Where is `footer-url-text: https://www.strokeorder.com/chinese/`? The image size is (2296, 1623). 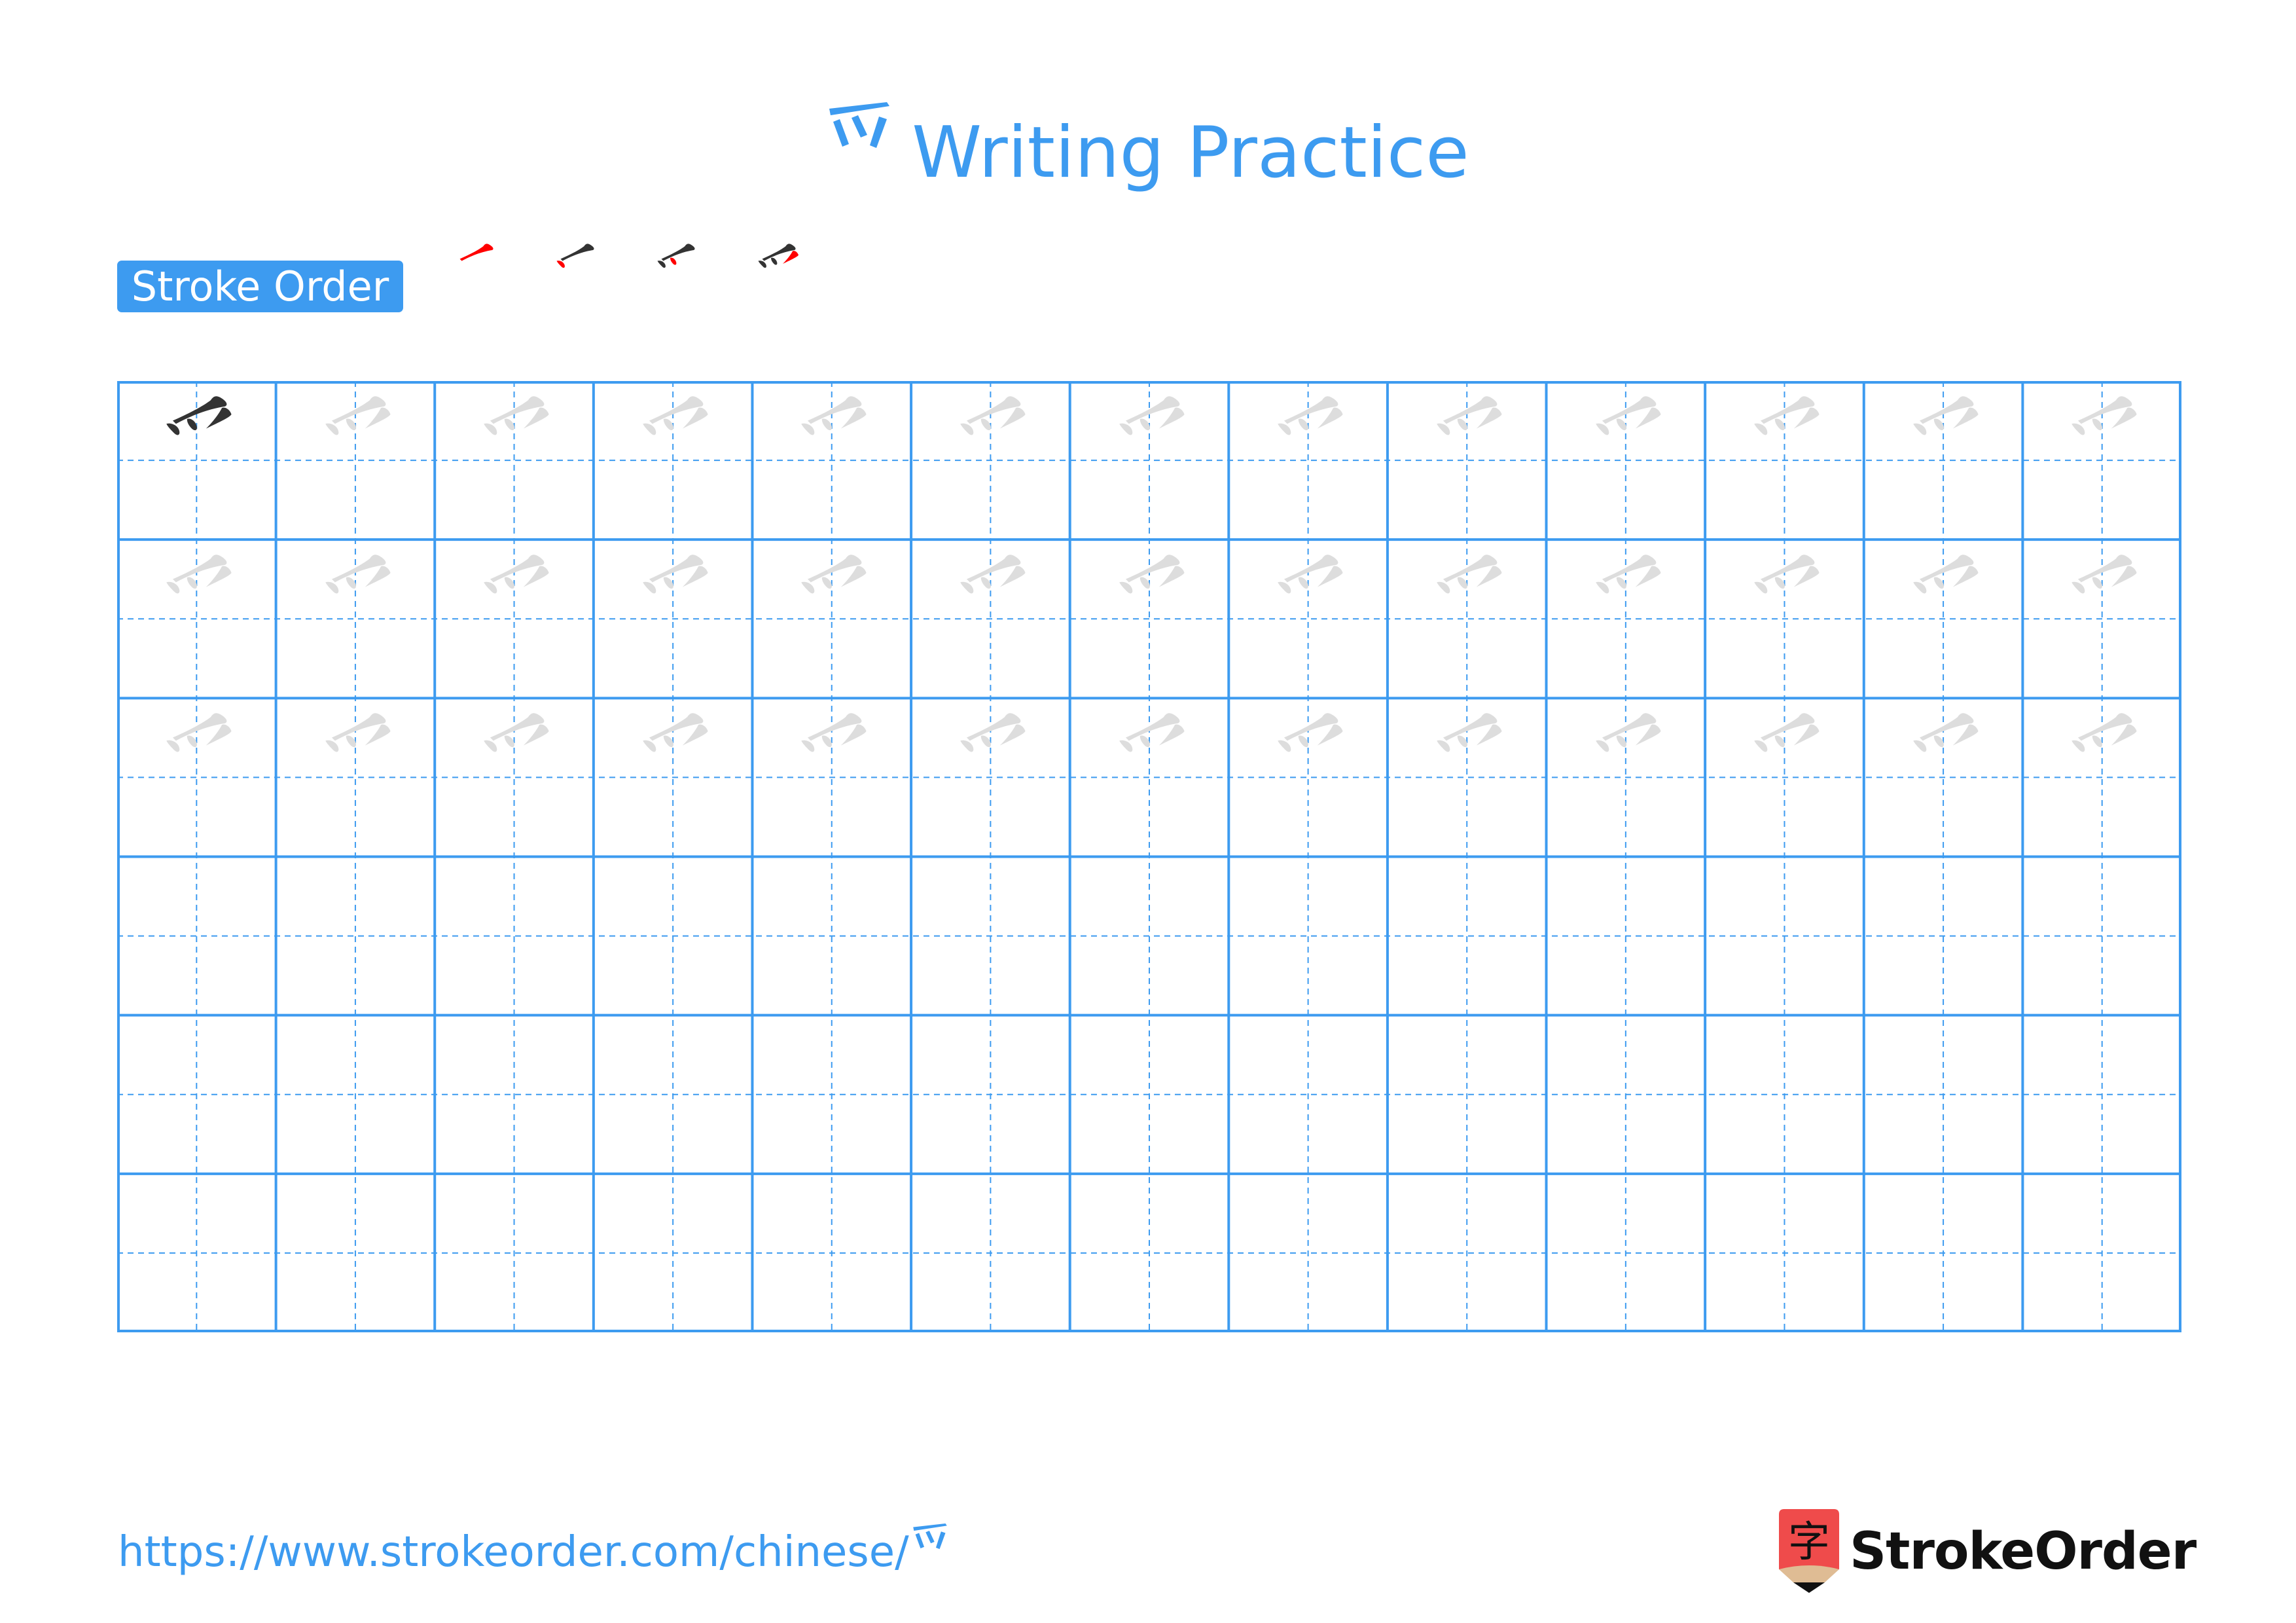 footer-url-text: https://www.strokeorder.com/chinese/ is located at coordinates (513, 1552).